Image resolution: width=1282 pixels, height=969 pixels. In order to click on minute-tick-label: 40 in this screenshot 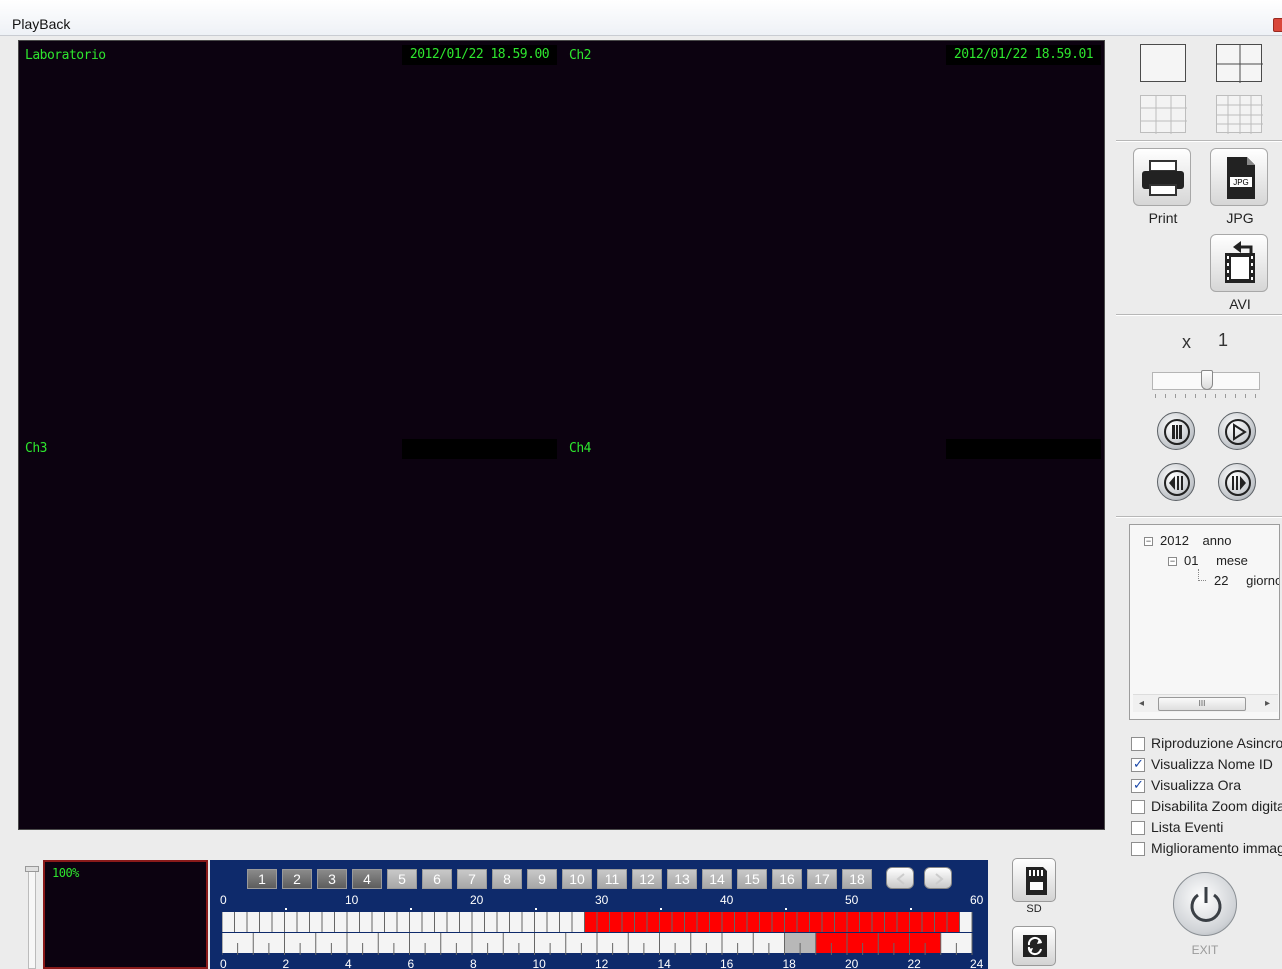, I will do `click(727, 900)`.